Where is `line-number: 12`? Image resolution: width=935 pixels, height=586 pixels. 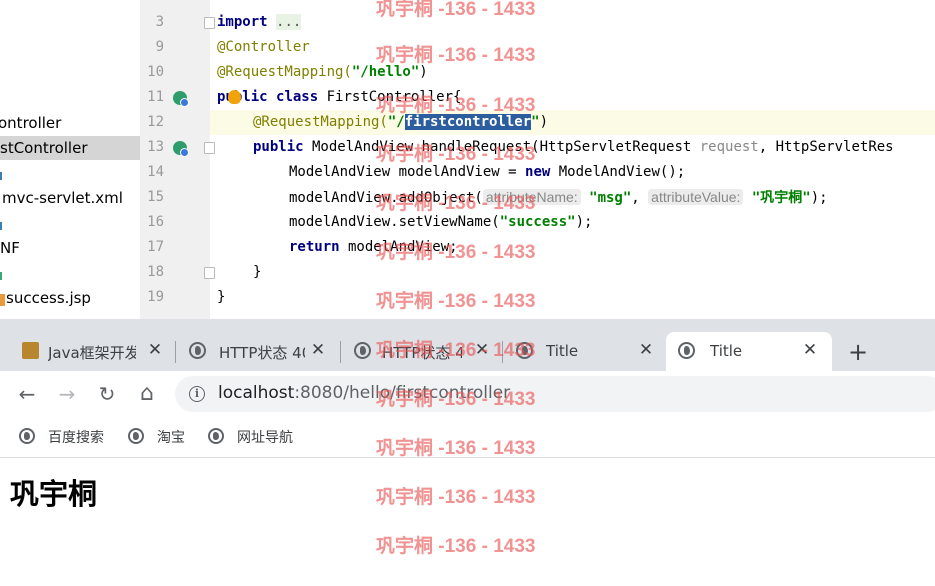
line-number: 12 is located at coordinates (155, 122).